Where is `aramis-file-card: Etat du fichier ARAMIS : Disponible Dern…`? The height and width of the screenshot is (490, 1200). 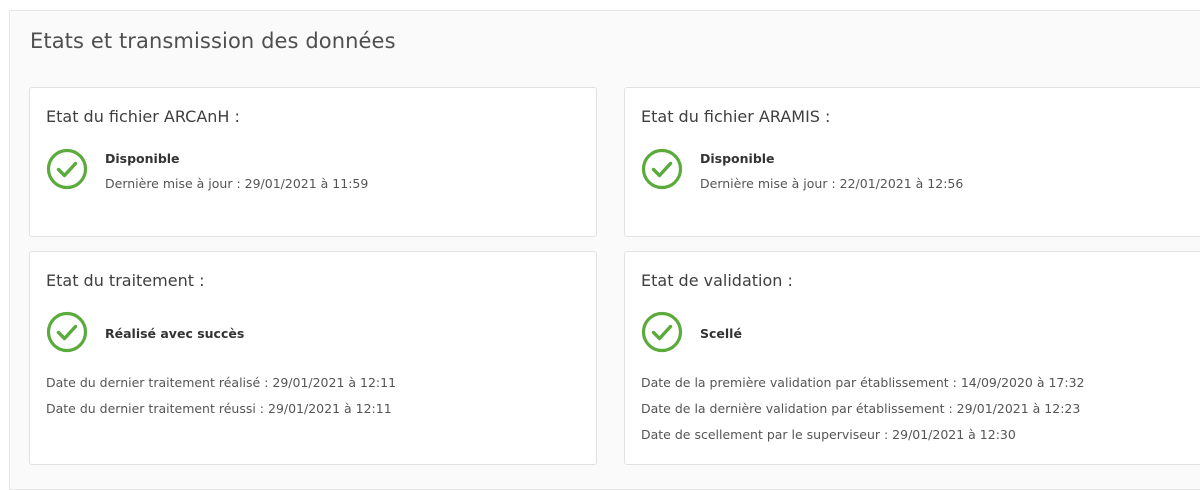 aramis-file-card: Etat du fichier ARAMIS : Disponible Dern… is located at coordinates (912, 162).